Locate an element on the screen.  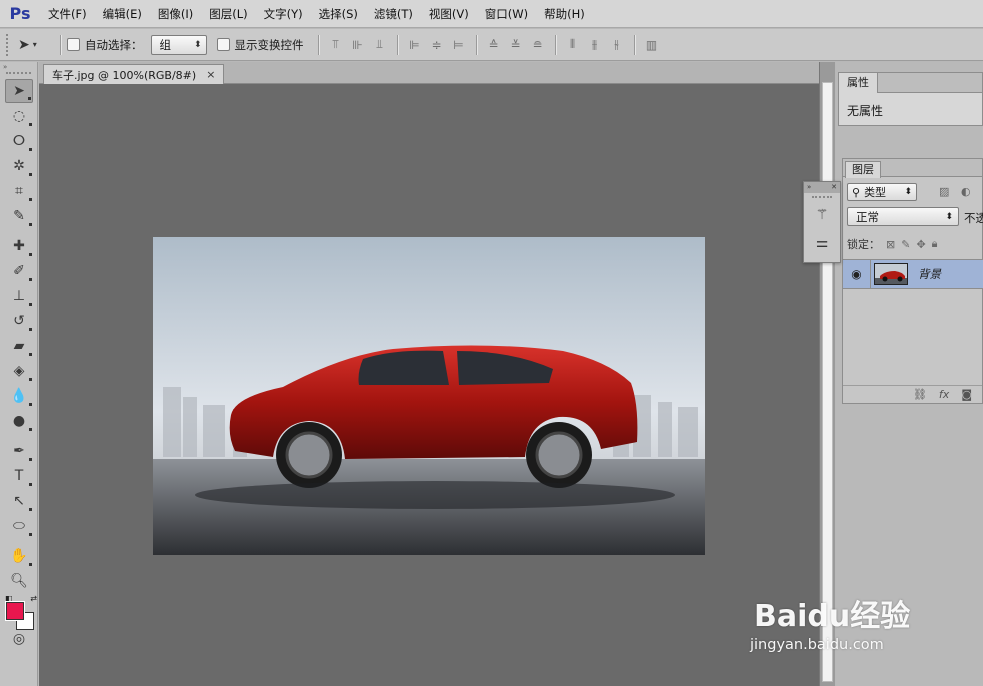
auto-align-icon: ▥ is located at coordinates (652, 45).